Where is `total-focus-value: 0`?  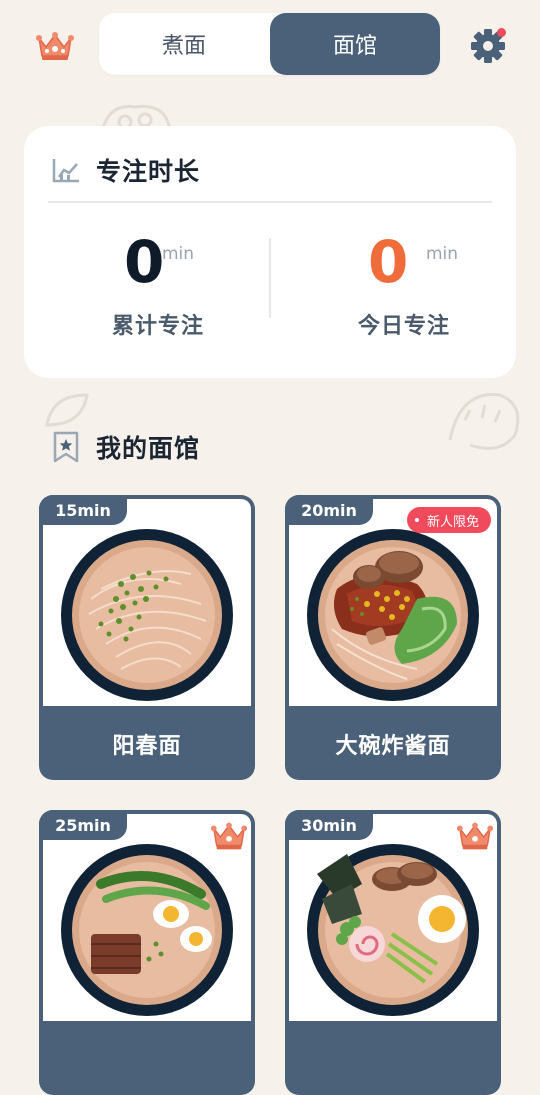
total-focus-value: 0 is located at coordinates (144, 262).